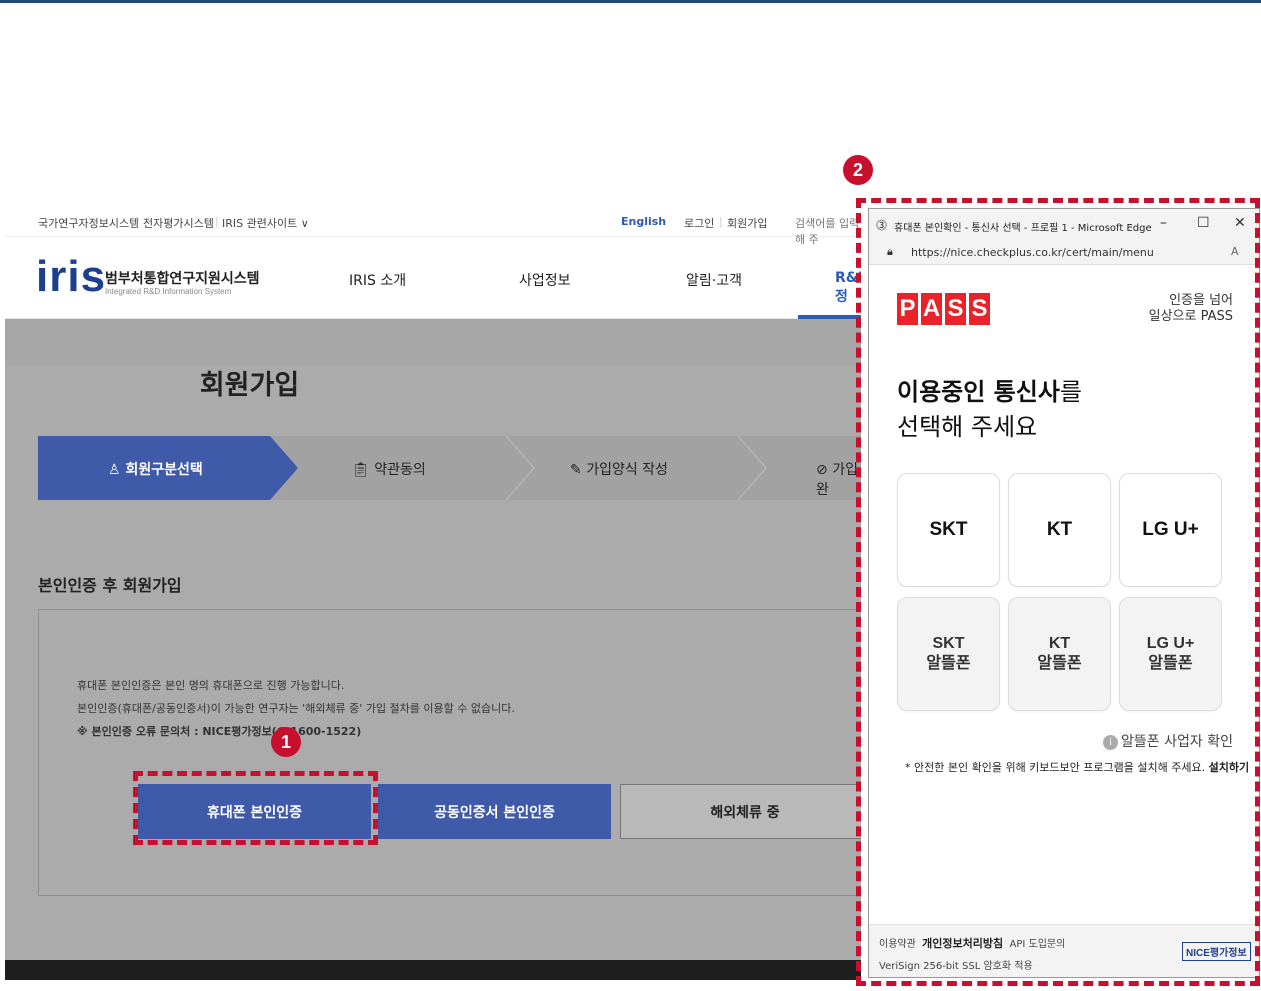 The height and width of the screenshot is (991, 1261). Describe the element at coordinates (433, 970) in the screenshot. I see `site-footer` at that location.